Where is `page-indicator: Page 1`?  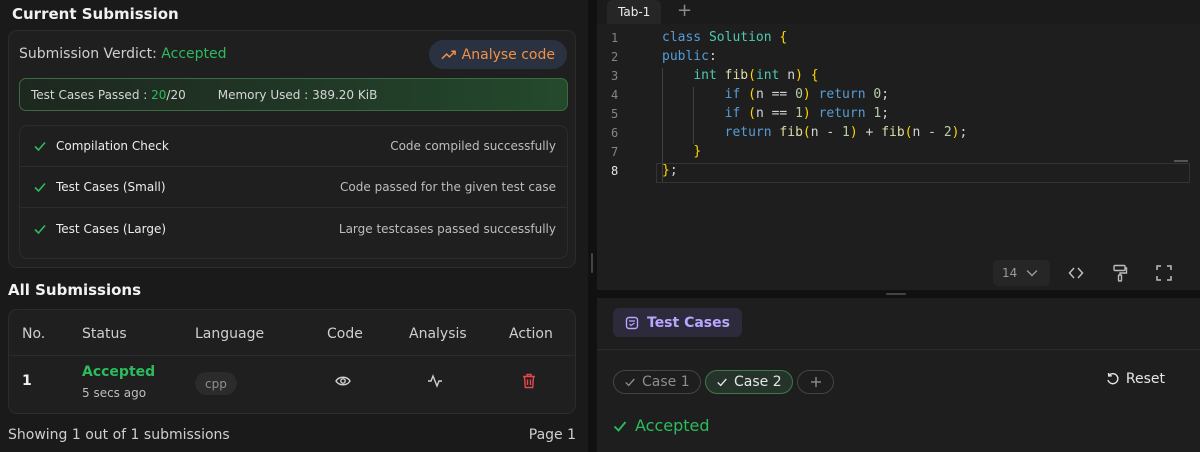
page-indicator: Page 1 is located at coordinates (552, 435).